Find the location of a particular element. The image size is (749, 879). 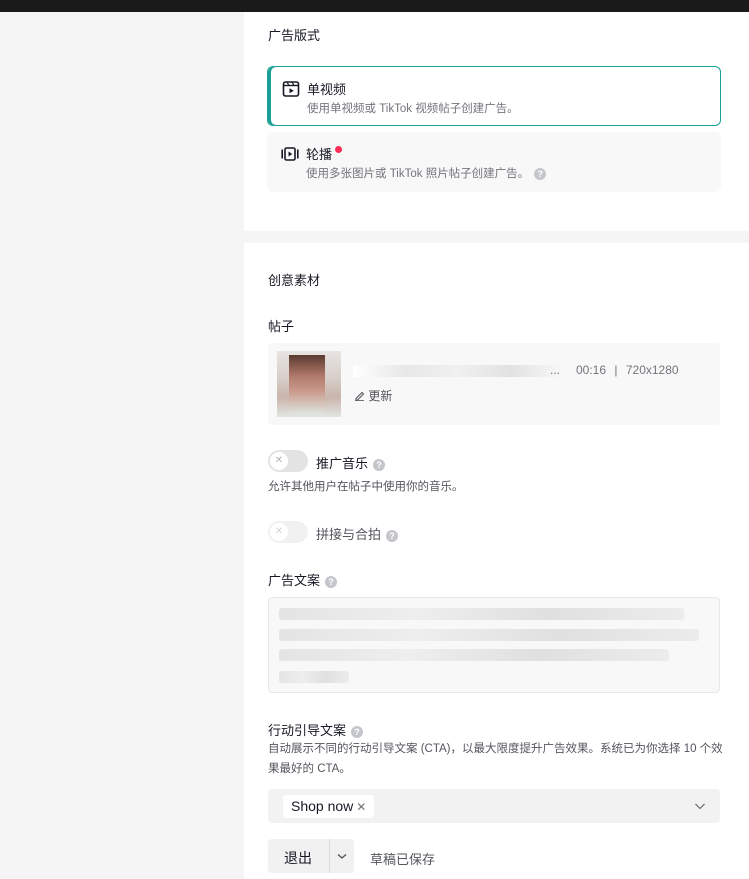

cta-chip-label: Shop now is located at coordinates (322, 806).